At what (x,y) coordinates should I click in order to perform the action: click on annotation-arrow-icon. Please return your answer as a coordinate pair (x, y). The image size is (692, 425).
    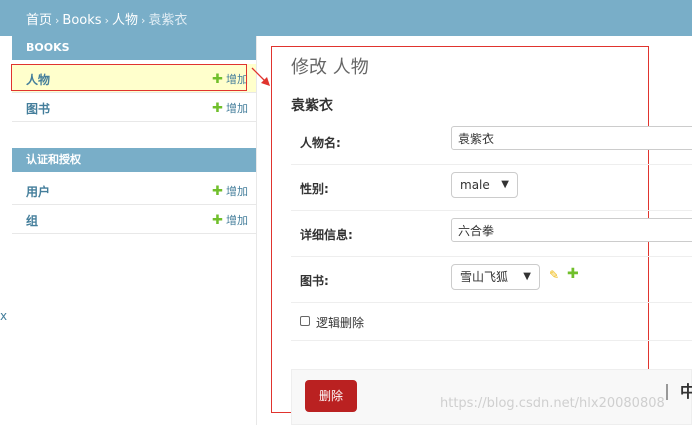
    Looking at the image, I should click on (260, 76).